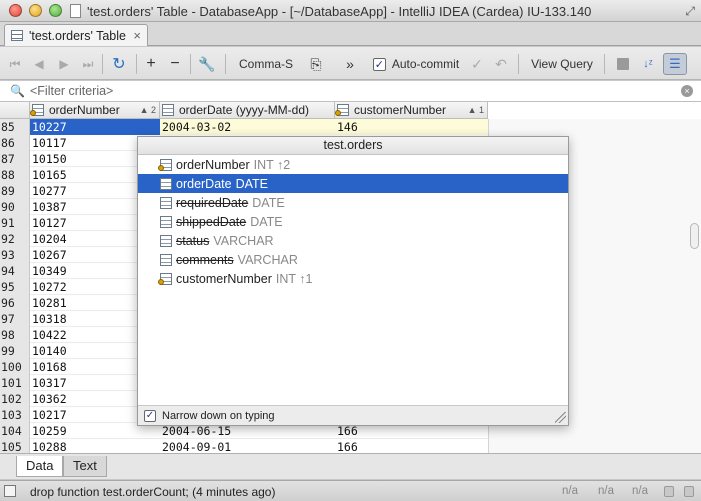 This screenshot has width=701, height=501. I want to click on row-number: 101, so click(15, 383).